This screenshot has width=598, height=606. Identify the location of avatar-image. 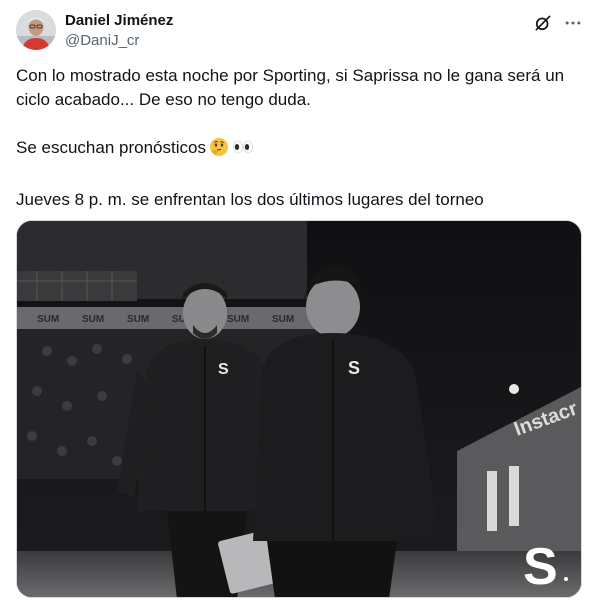
(36, 30).